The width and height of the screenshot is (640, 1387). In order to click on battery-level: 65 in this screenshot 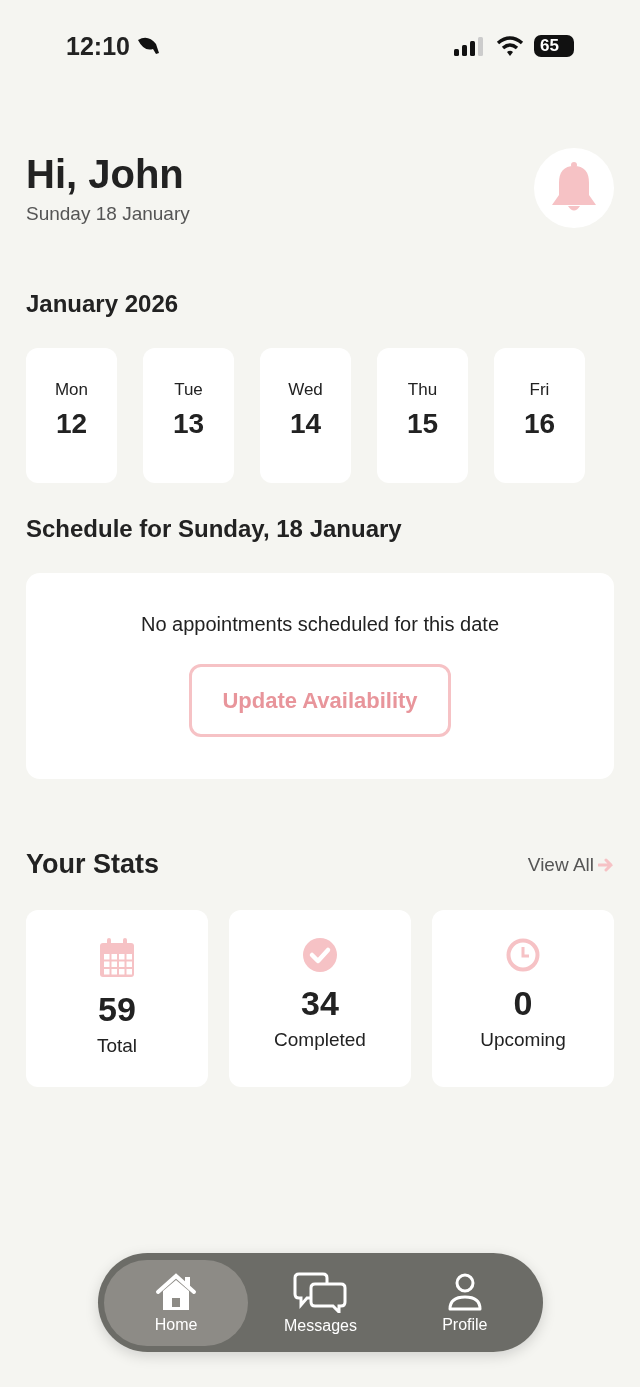, I will do `click(554, 46)`.